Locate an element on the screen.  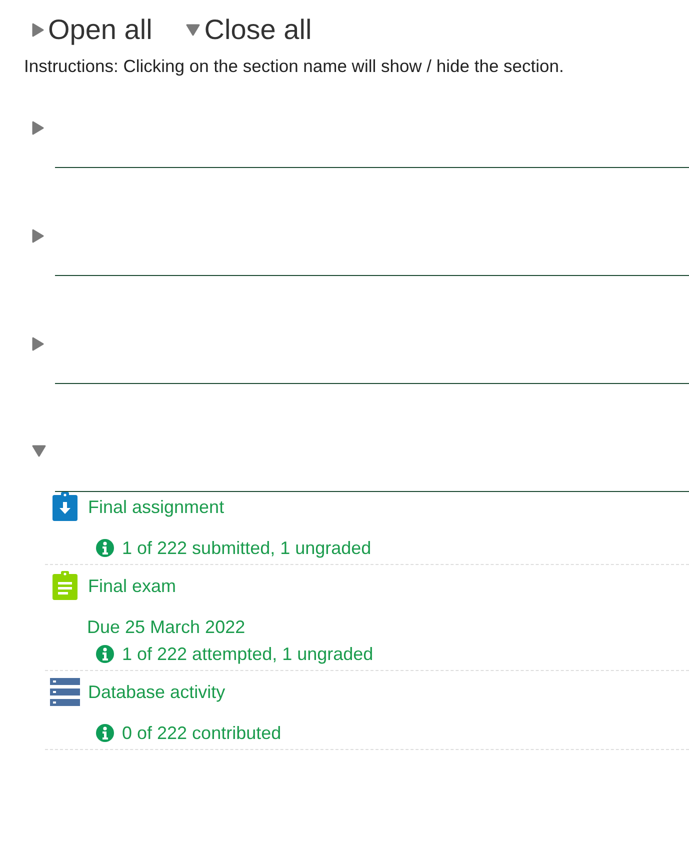
activity-link: Final exam is located at coordinates (132, 586).